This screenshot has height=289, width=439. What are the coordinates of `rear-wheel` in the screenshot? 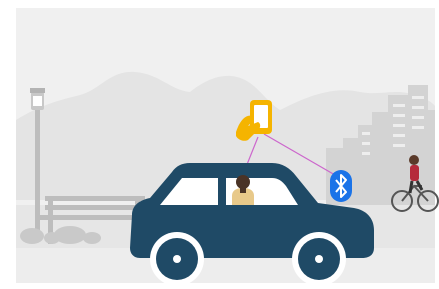 It's located at (319, 259).